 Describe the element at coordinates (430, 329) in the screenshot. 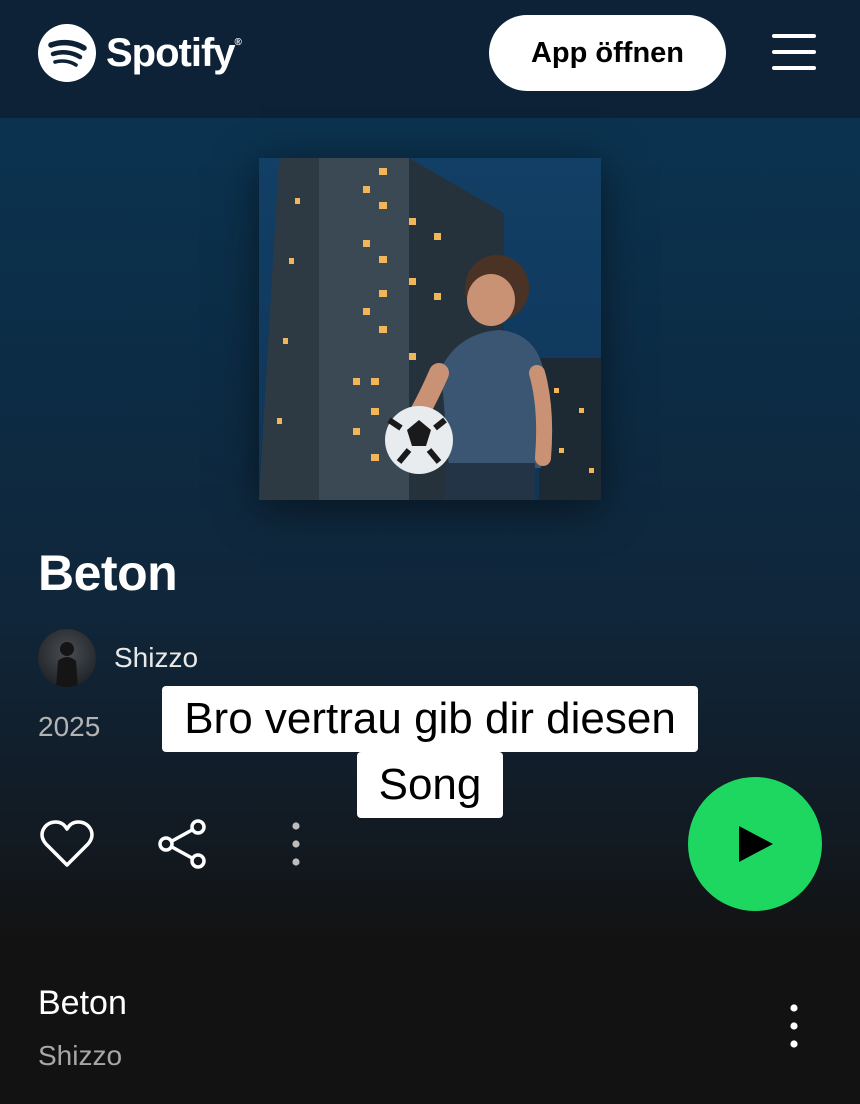

I see `album-cover` at that location.